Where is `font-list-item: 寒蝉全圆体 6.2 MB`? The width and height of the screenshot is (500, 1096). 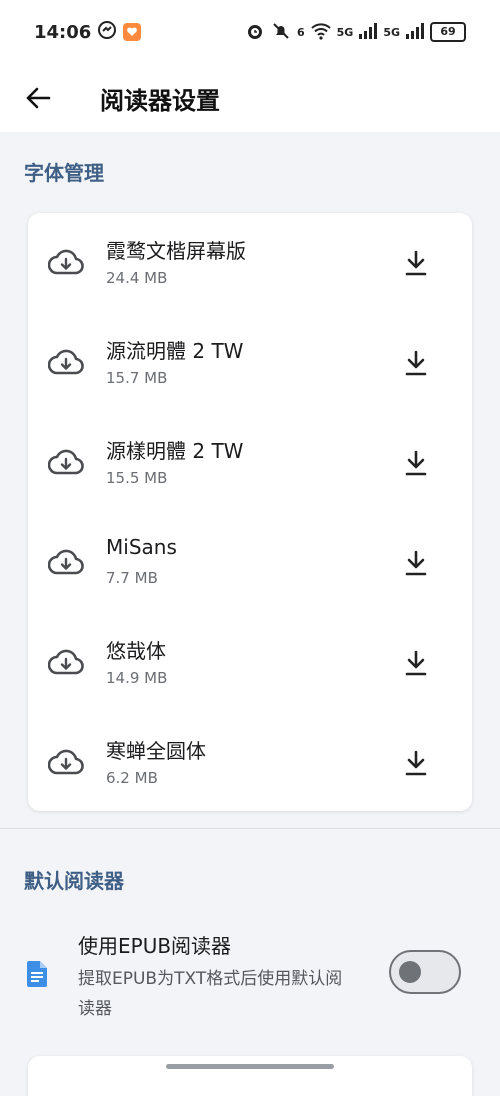 font-list-item: 寒蝉全圆体 6.2 MB is located at coordinates (250, 763).